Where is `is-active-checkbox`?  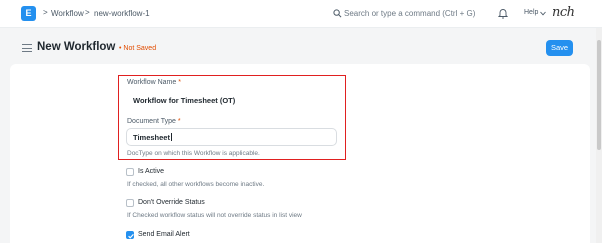 is-active-checkbox is located at coordinates (130, 172).